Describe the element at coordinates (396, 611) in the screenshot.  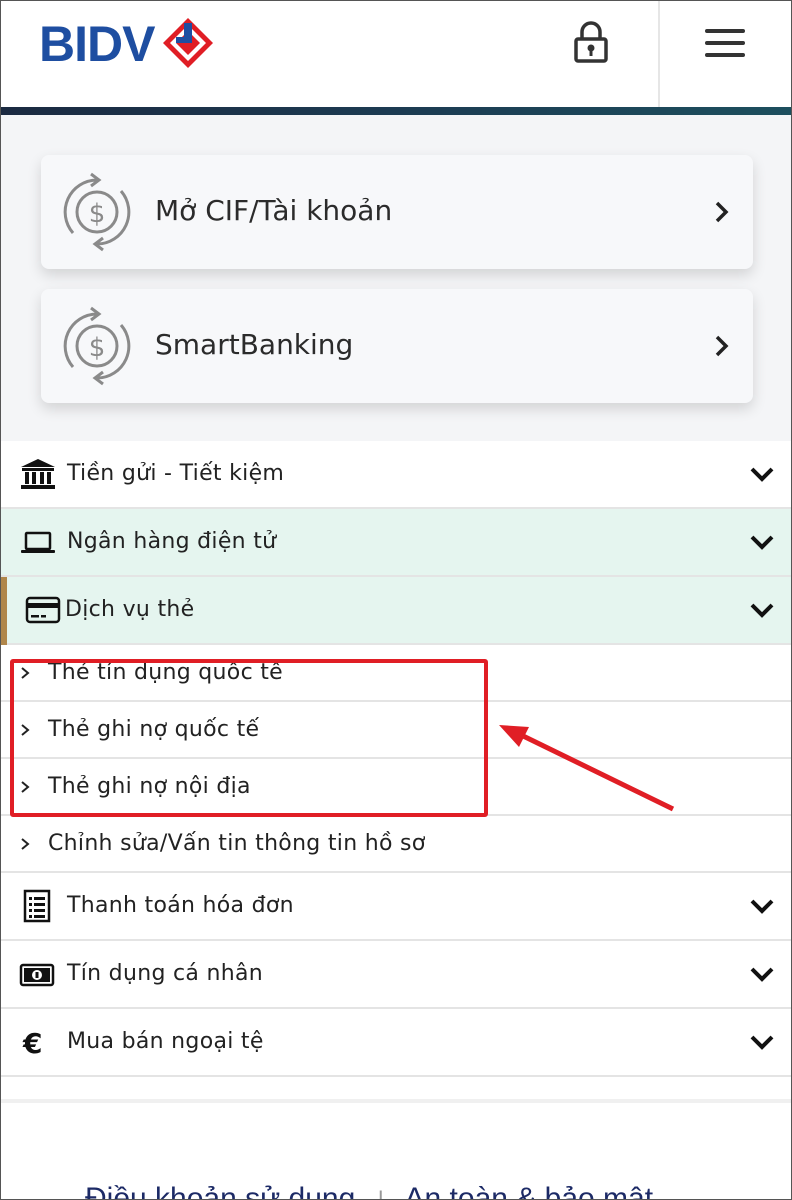
I see `menu-item-card-services: Dịch vụ thẻ` at that location.